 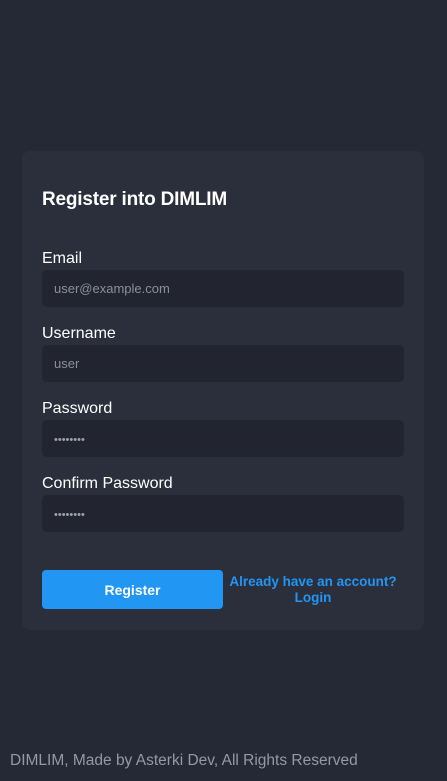 What do you see at coordinates (223, 438) in the screenshot?
I see `password-field` at bounding box center [223, 438].